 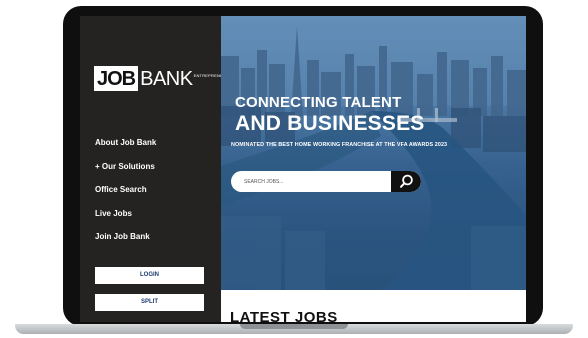 What do you see at coordinates (330, 123) in the screenshot?
I see `hero-title-line2: AND BUSINESSES` at bounding box center [330, 123].